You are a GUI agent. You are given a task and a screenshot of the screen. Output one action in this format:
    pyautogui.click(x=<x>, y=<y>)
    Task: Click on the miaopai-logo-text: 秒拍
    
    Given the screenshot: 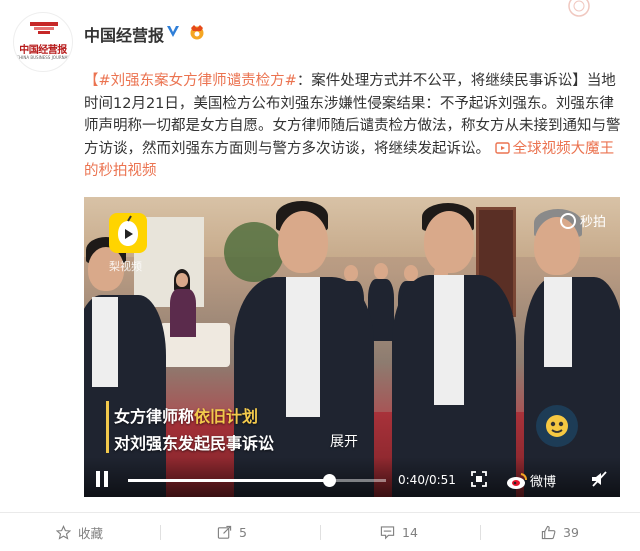 What is the action you would take?
    pyautogui.click(x=592, y=222)
    